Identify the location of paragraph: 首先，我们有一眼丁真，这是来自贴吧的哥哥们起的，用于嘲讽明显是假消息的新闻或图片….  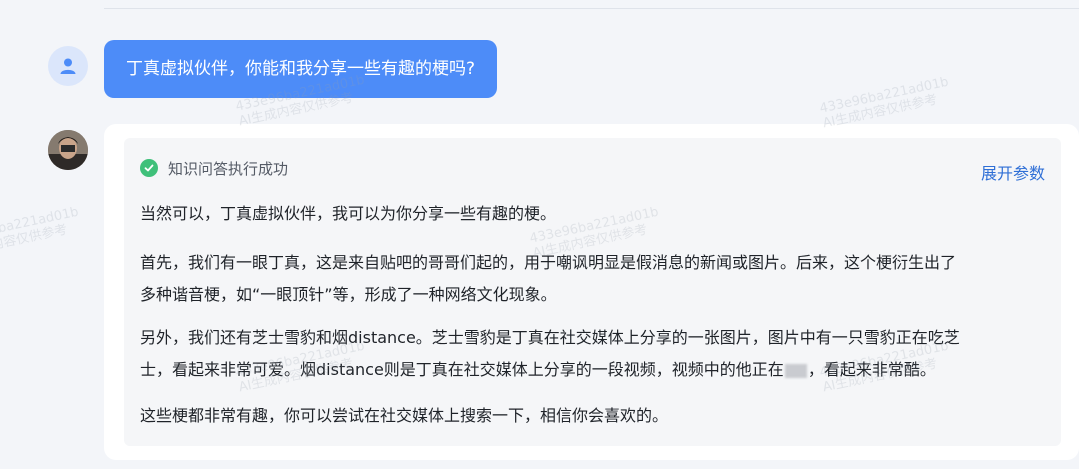
(548, 278).